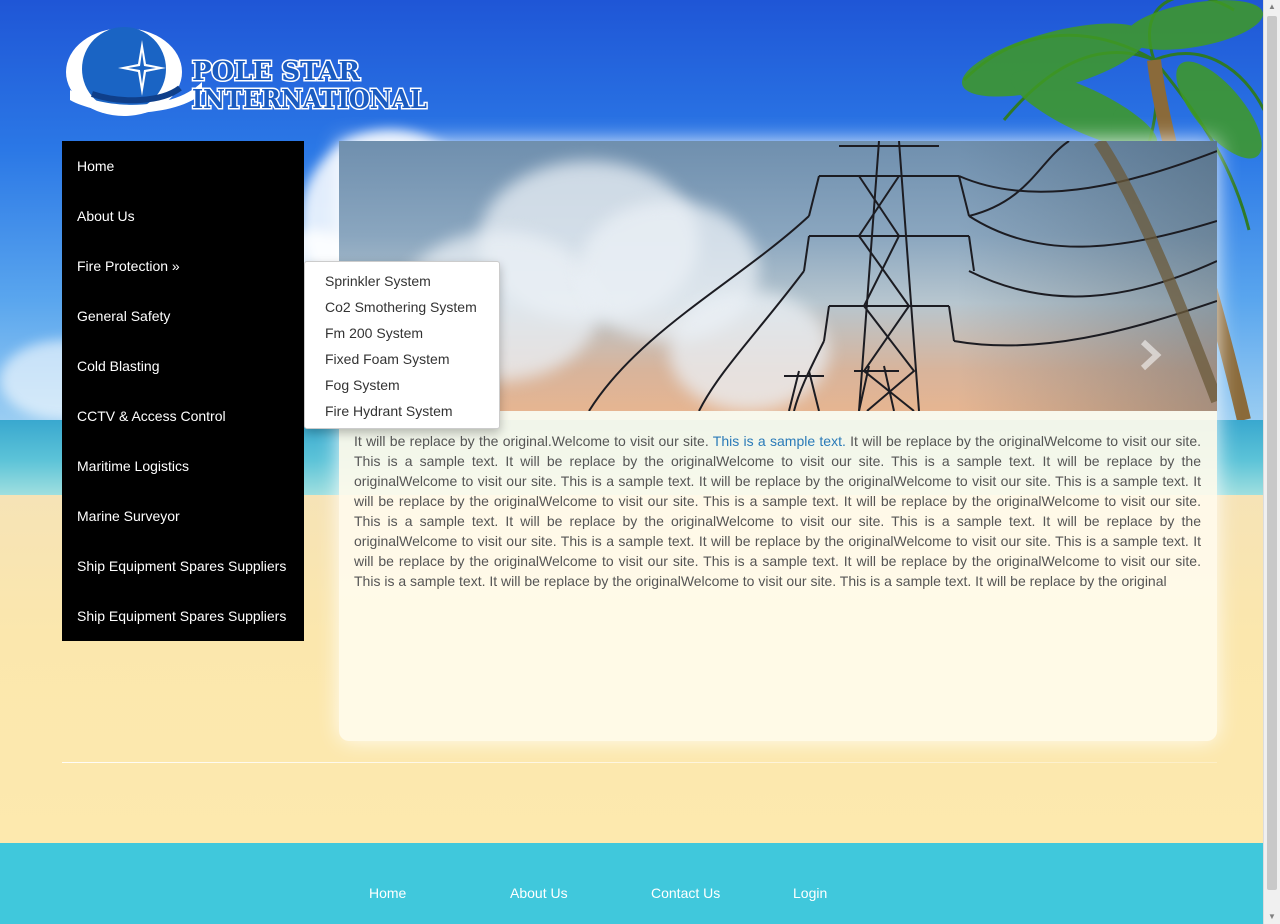 The width and height of the screenshot is (1280, 924). Describe the element at coordinates (402, 281) in the screenshot. I see `submenu-item-sprinkler-system: Sprinkler System` at that location.